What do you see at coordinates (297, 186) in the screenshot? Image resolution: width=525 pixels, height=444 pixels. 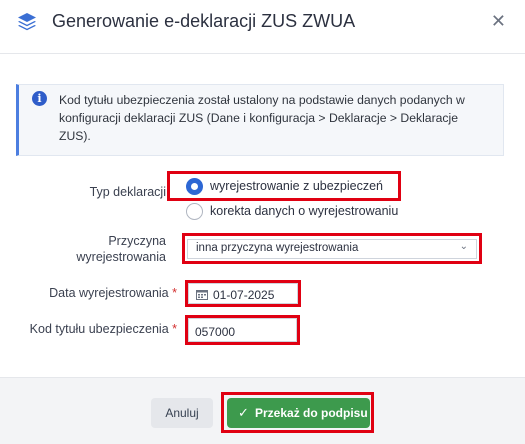 I see `radio-wyrejestrowanie-label: wyrejestrowanie z ubezpieczeń` at bounding box center [297, 186].